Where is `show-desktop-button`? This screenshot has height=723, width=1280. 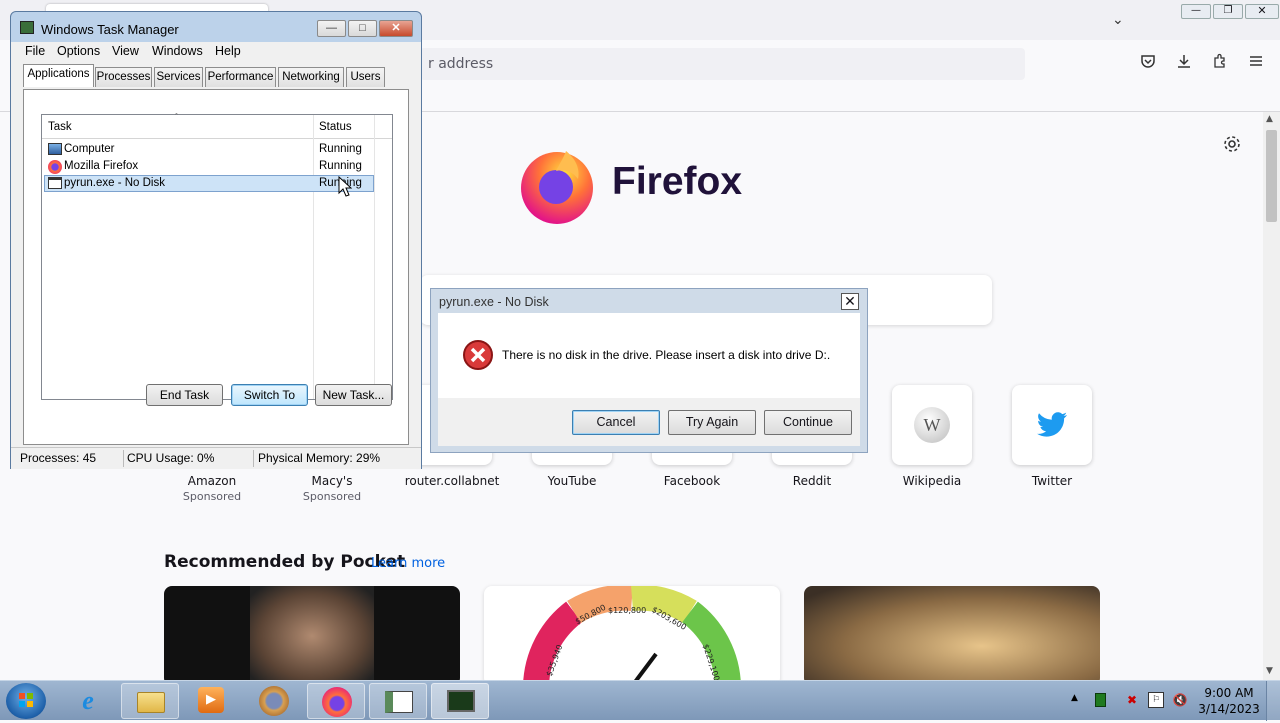
show-desktop-button is located at coordinates (1273, 701).